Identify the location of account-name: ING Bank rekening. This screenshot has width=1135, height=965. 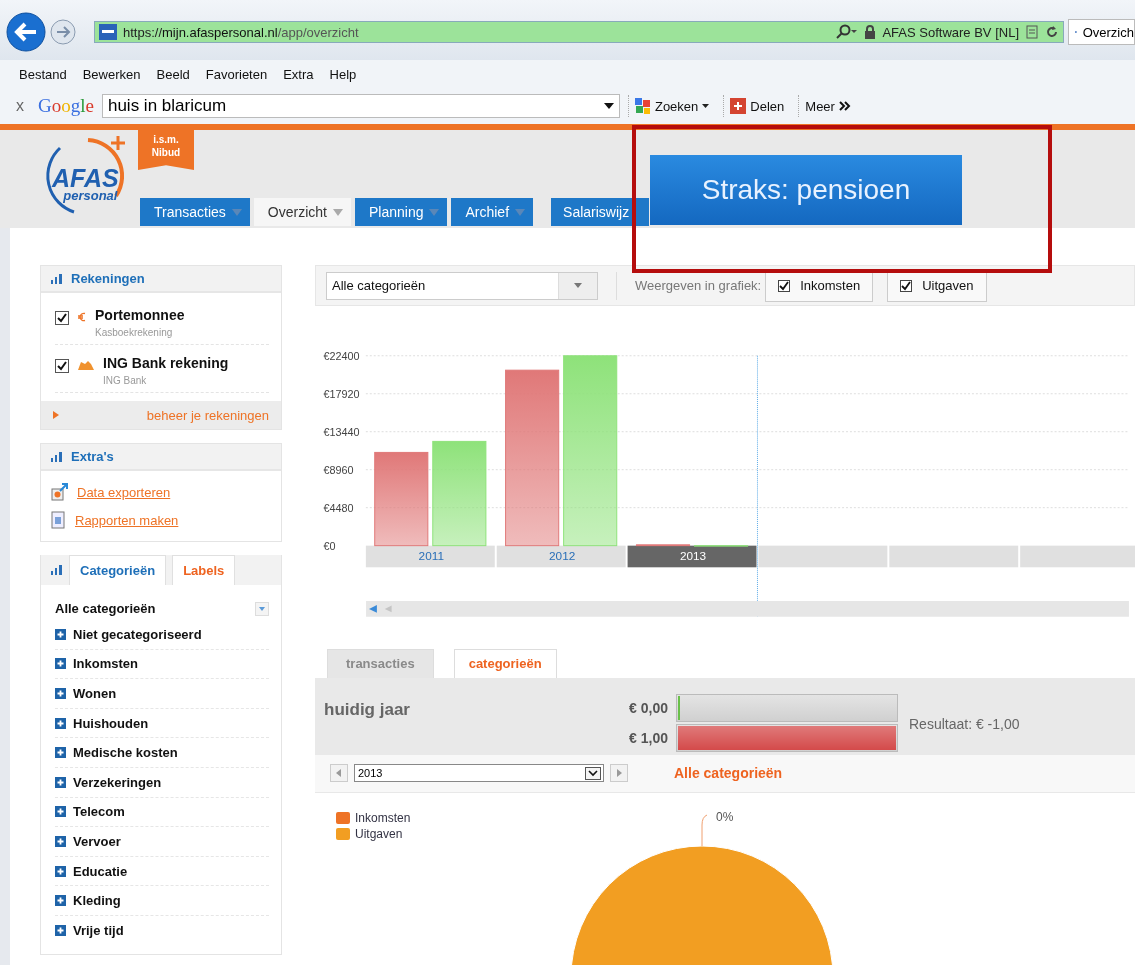
(166, 363).